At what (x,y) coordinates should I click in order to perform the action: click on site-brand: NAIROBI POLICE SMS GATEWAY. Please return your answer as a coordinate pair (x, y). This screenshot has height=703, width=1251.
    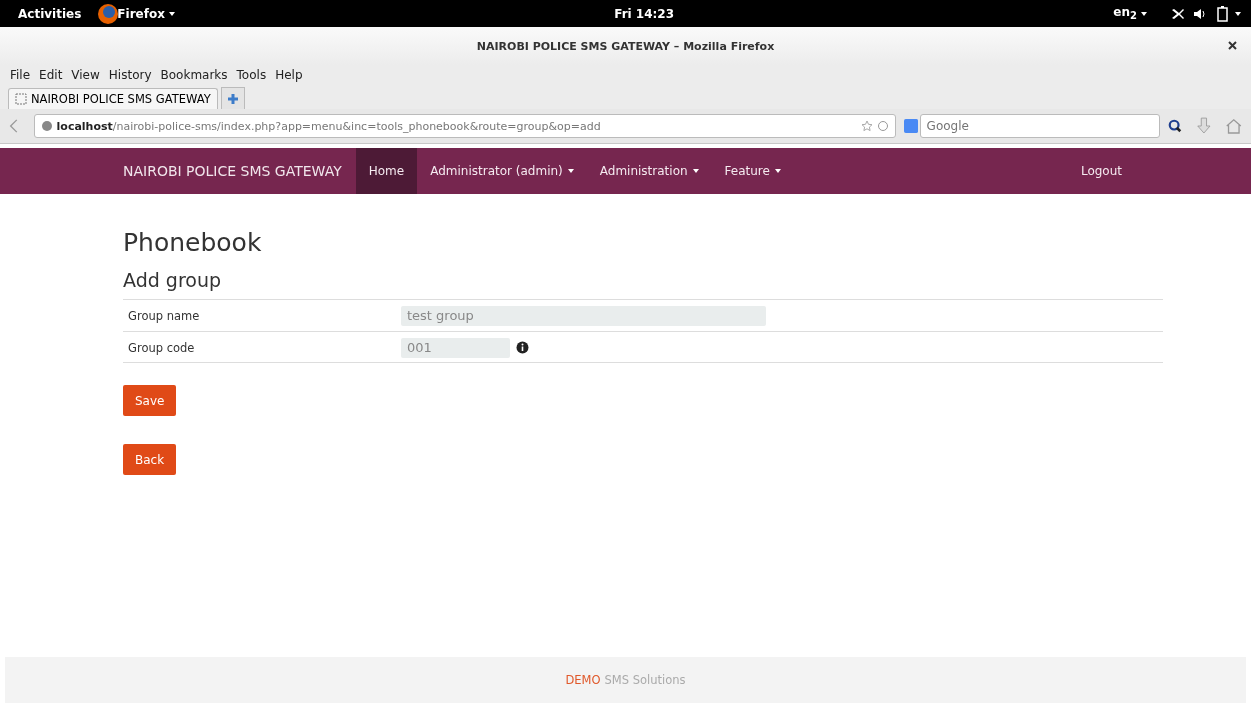
    Looking at the image, I should click on (232, 171).